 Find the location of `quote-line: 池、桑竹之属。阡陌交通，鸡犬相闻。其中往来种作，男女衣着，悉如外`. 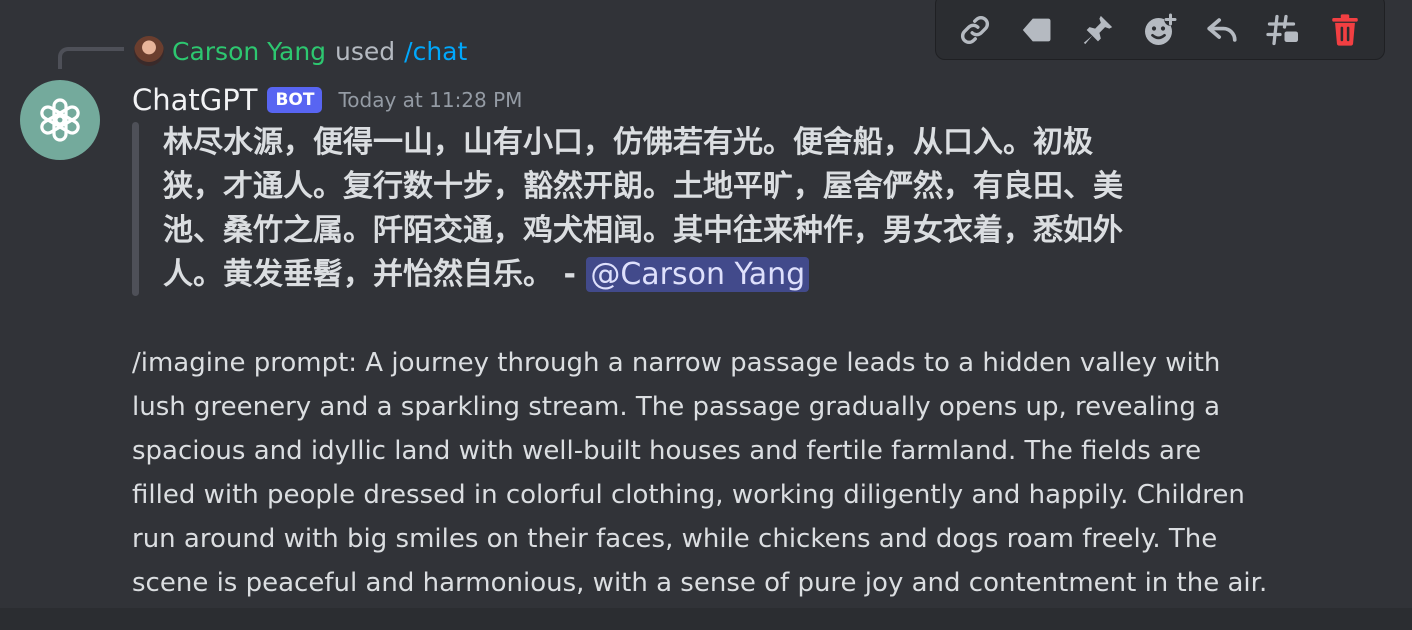

quote-line: 池、桑竹之属。阡陌交通，鸡犬相闻。其中往来种作，男女衣着，悉如外 is located at coordinates (643, 230).